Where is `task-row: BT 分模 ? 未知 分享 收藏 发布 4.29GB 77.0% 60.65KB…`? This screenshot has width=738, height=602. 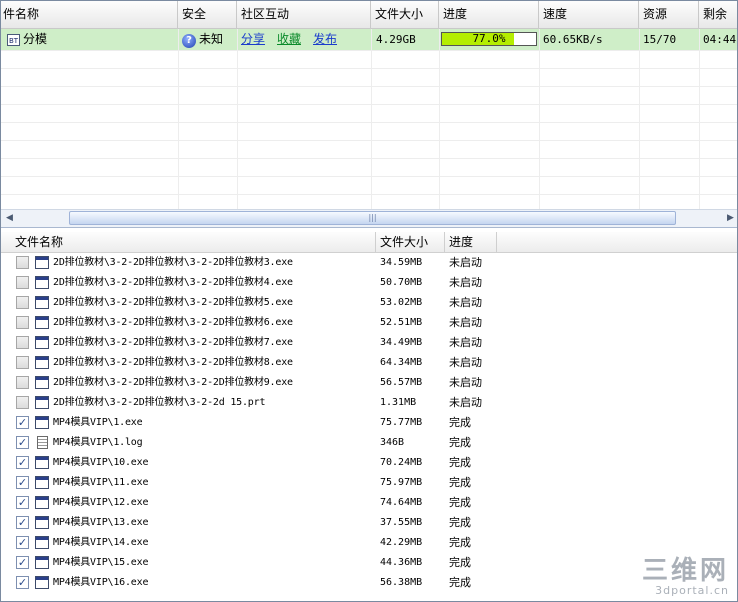 task-row: BT 分模 ? 未知 分享 收藏 发布 4.29GB 77.0% 60.65KB… is located at coordinates (369, 39).